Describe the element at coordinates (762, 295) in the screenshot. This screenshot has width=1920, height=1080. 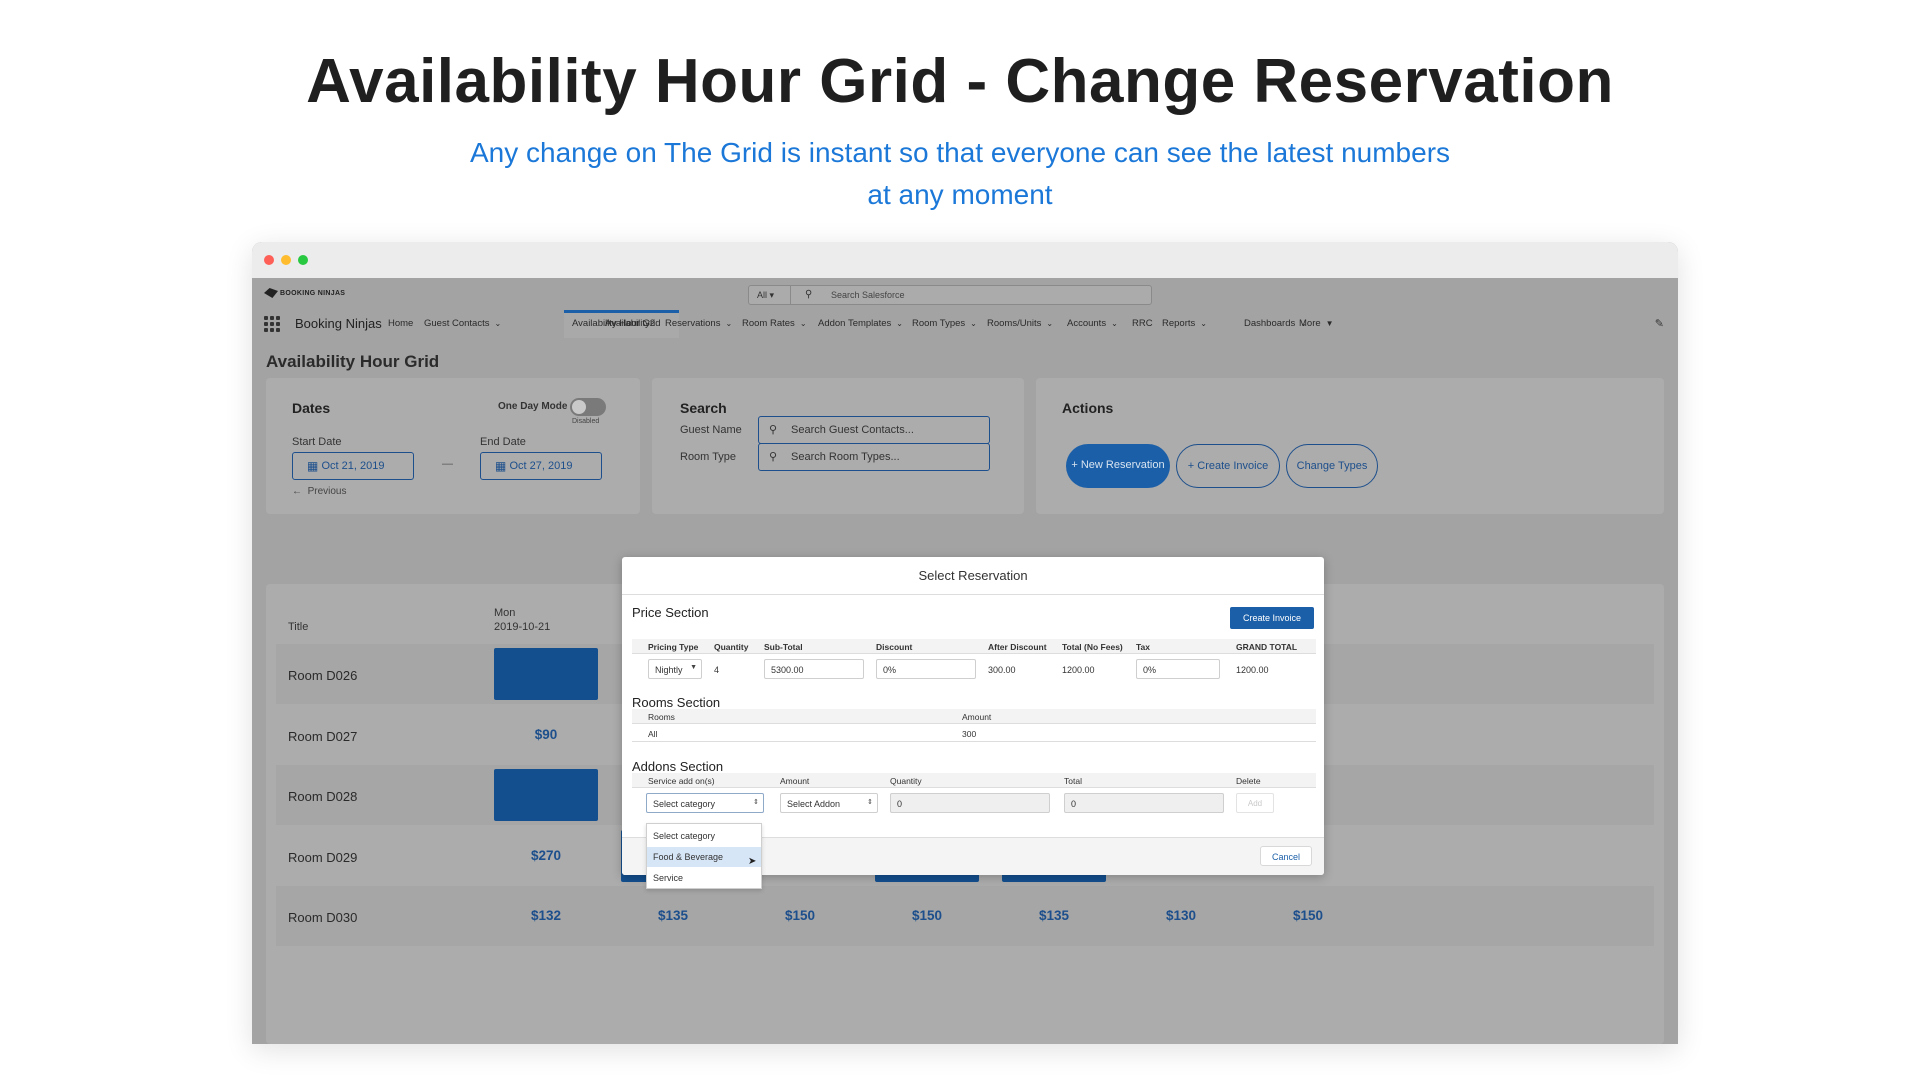
I see `search-scope-label: All` at that location.